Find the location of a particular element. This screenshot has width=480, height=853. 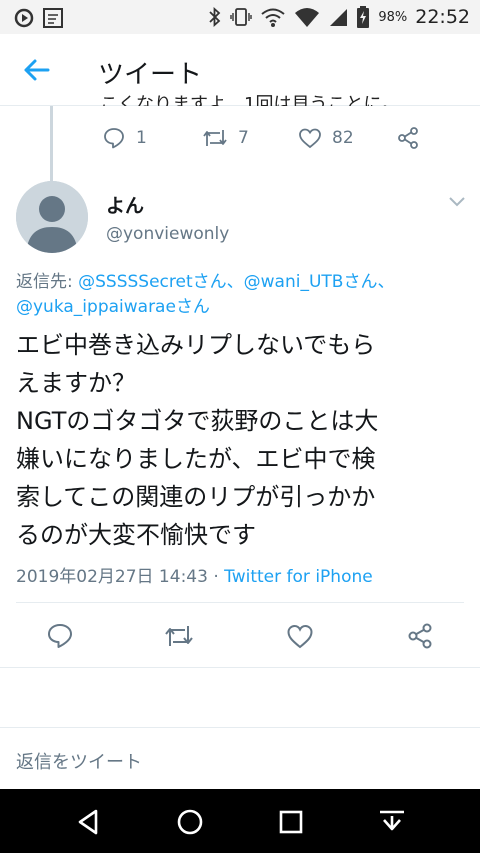

previous-retweet-button: 7 is located at coordinates (225, 138).